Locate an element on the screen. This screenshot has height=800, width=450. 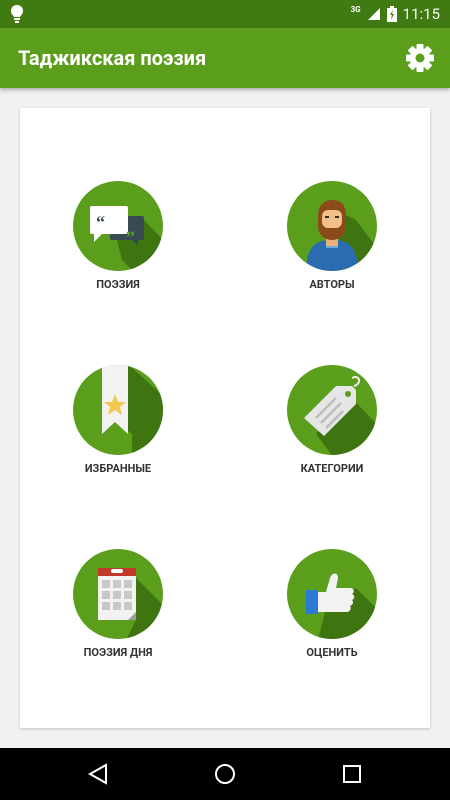
app-title: Таджикская поэзия is located at coordinates (112, 58).